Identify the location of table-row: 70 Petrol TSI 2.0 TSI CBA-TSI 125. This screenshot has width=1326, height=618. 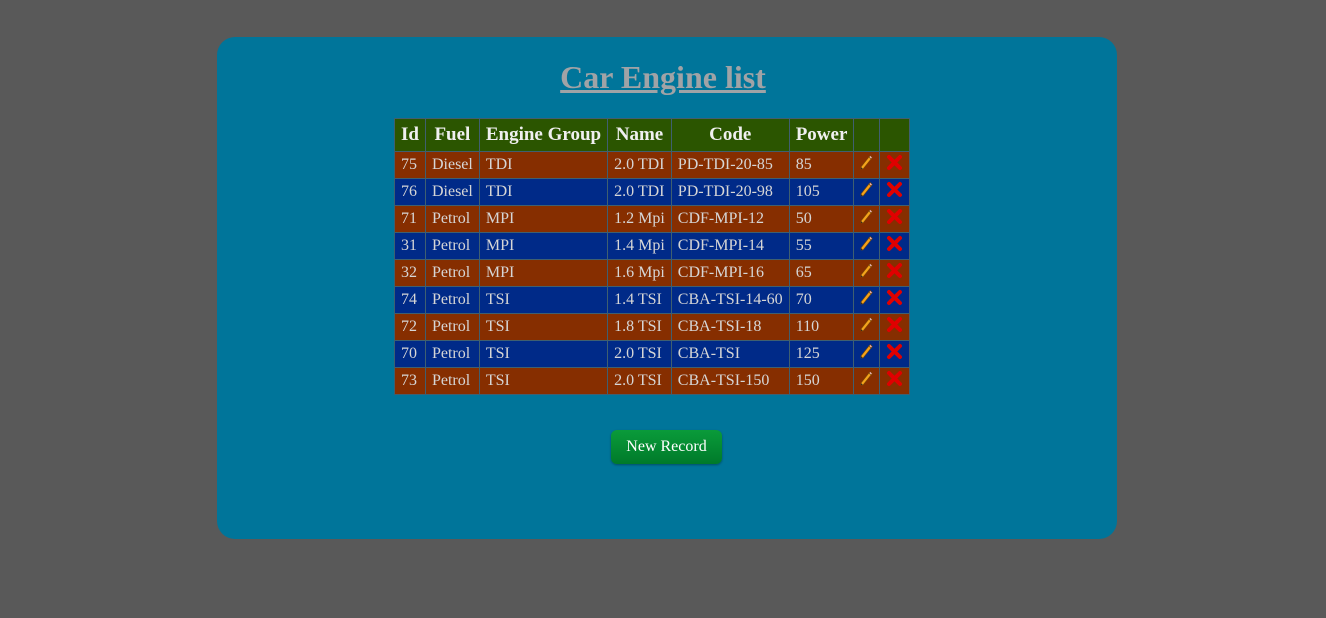
(652, 354).